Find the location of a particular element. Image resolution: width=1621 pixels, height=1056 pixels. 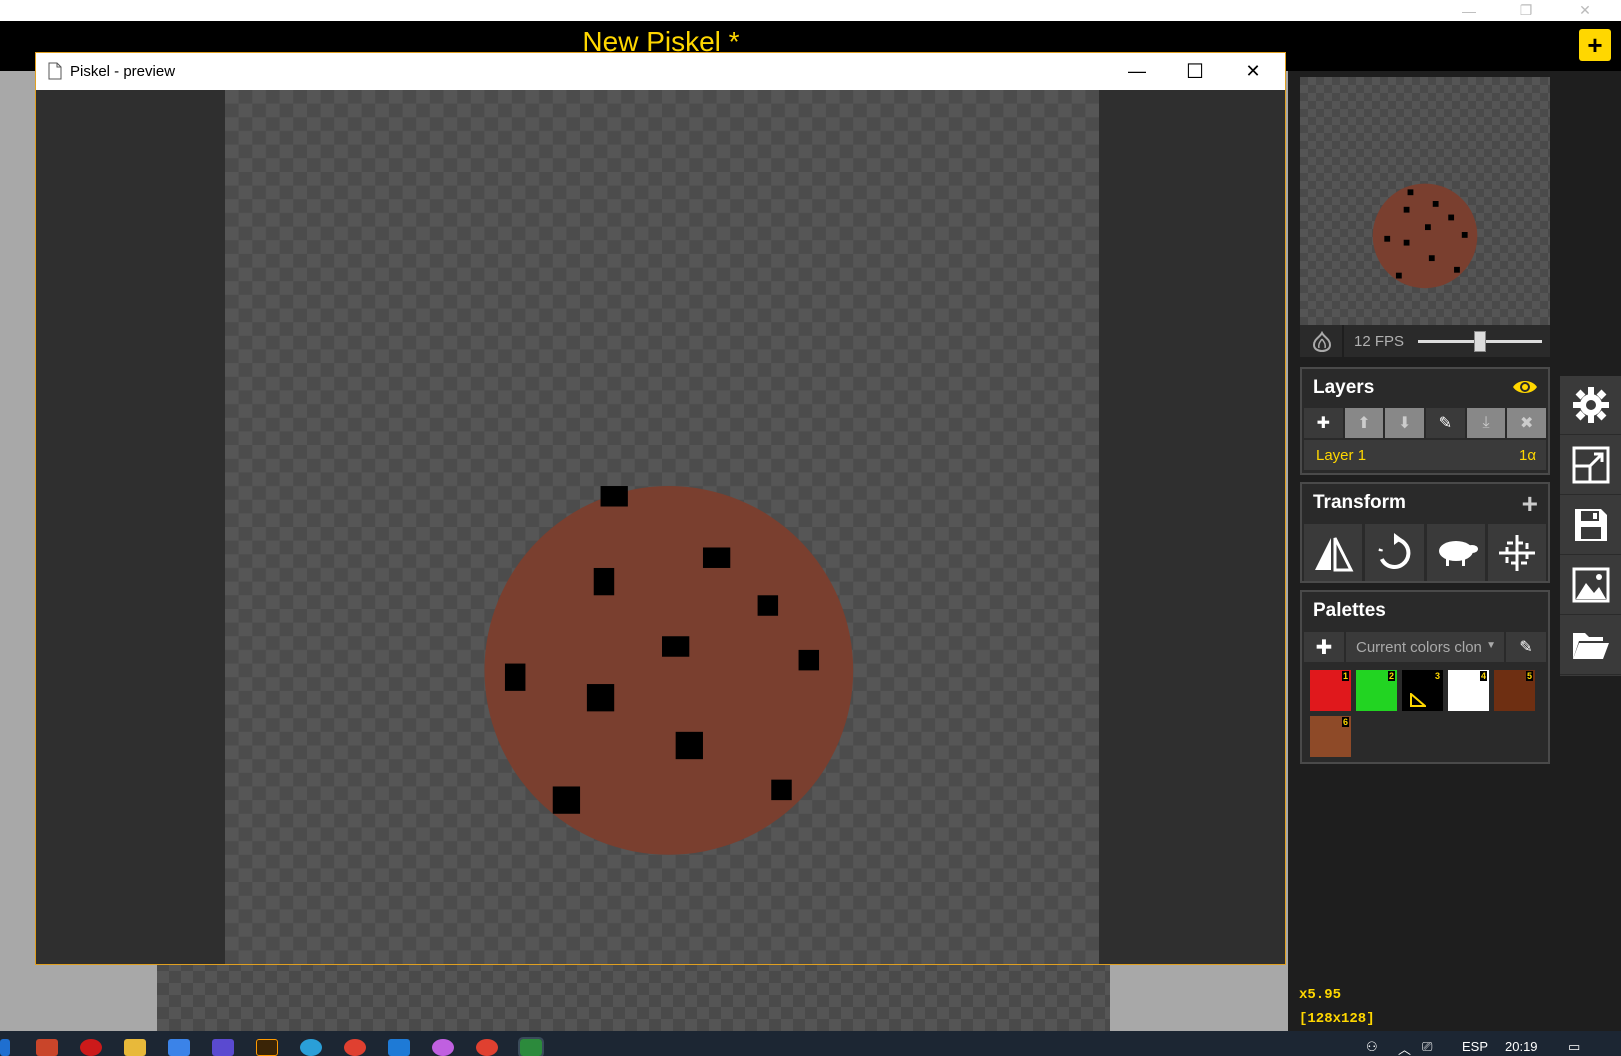

primary-color-marker-icon is located at coordinates (1418, 700).